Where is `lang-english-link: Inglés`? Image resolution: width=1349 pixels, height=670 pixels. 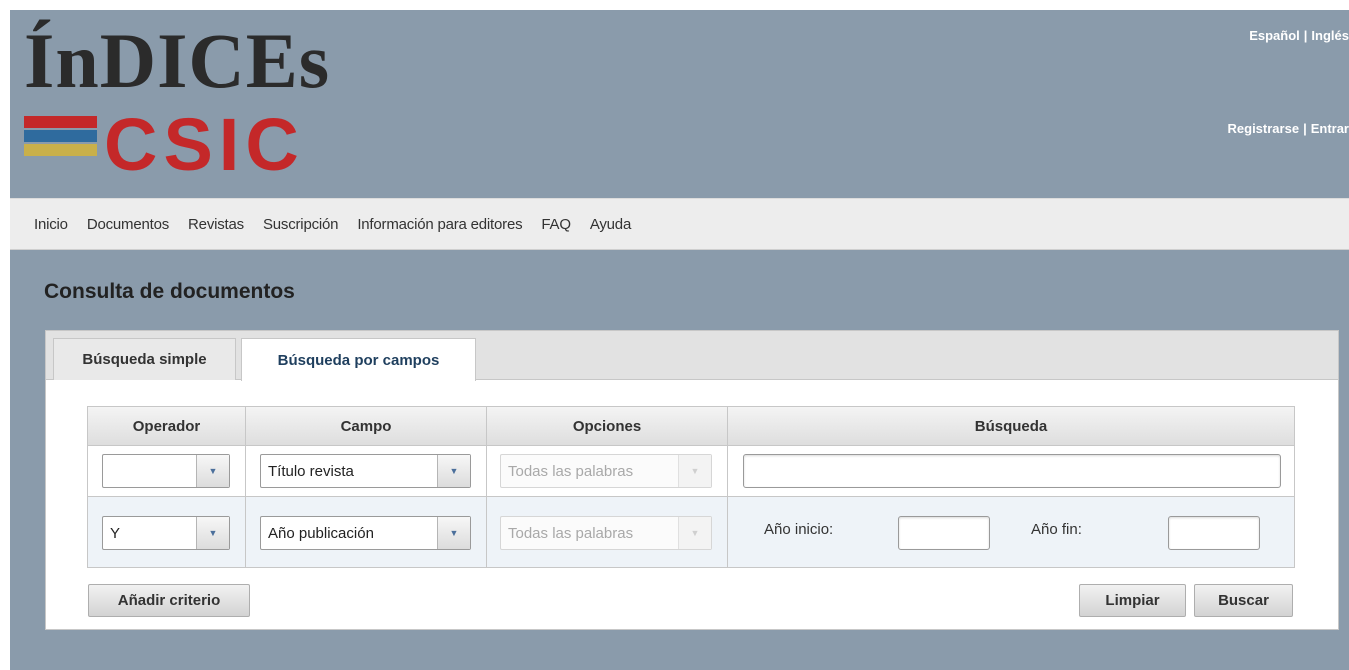 lang-english-link: Inglés is located at coordinates (1330, 35).